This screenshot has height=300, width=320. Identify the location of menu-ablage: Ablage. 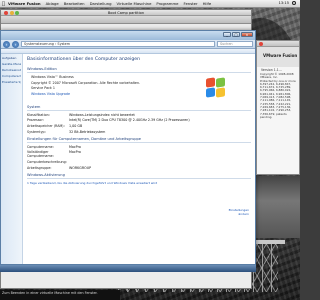
(52, 3).